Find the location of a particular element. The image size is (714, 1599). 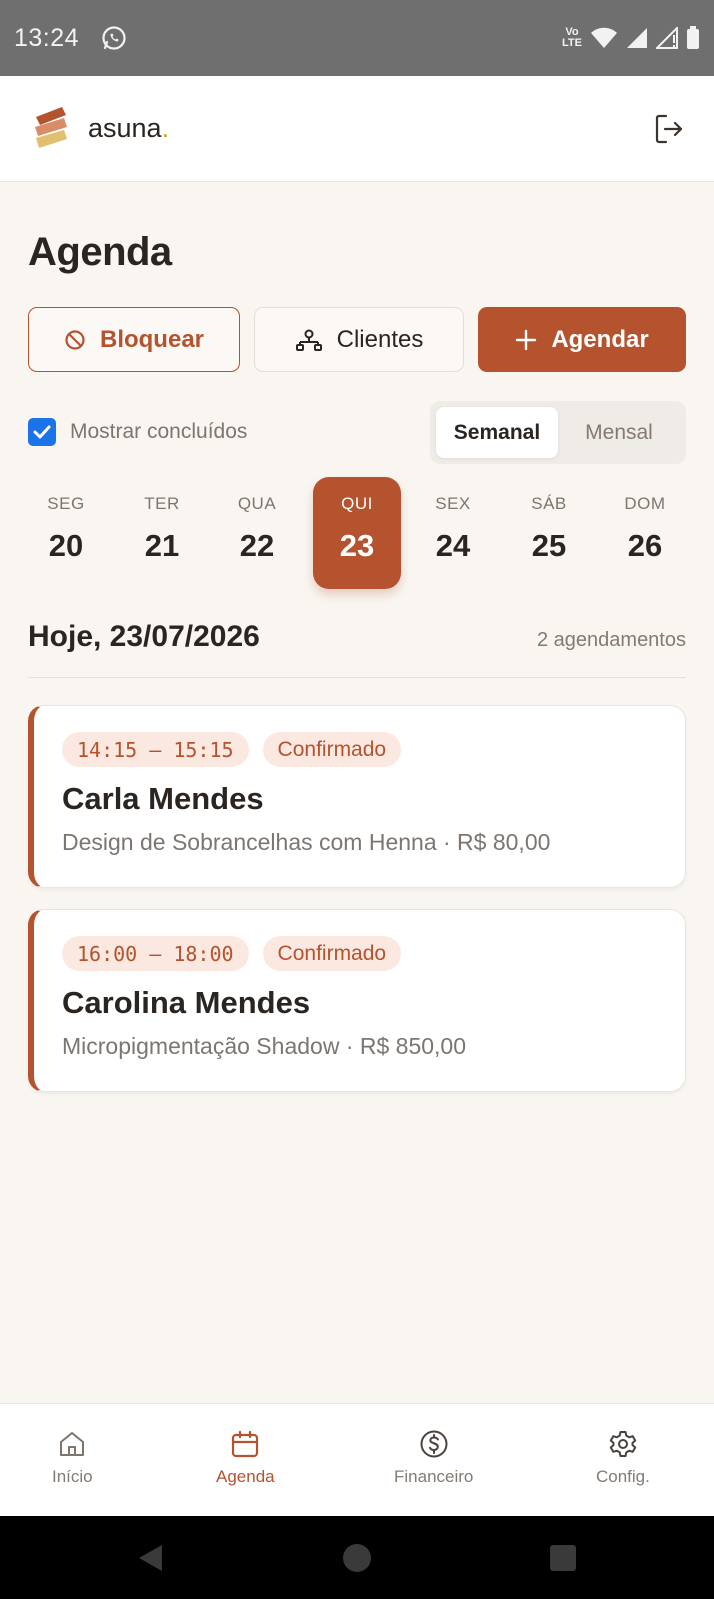

nav-settings: Config. is located at coordinates (623, 1458).